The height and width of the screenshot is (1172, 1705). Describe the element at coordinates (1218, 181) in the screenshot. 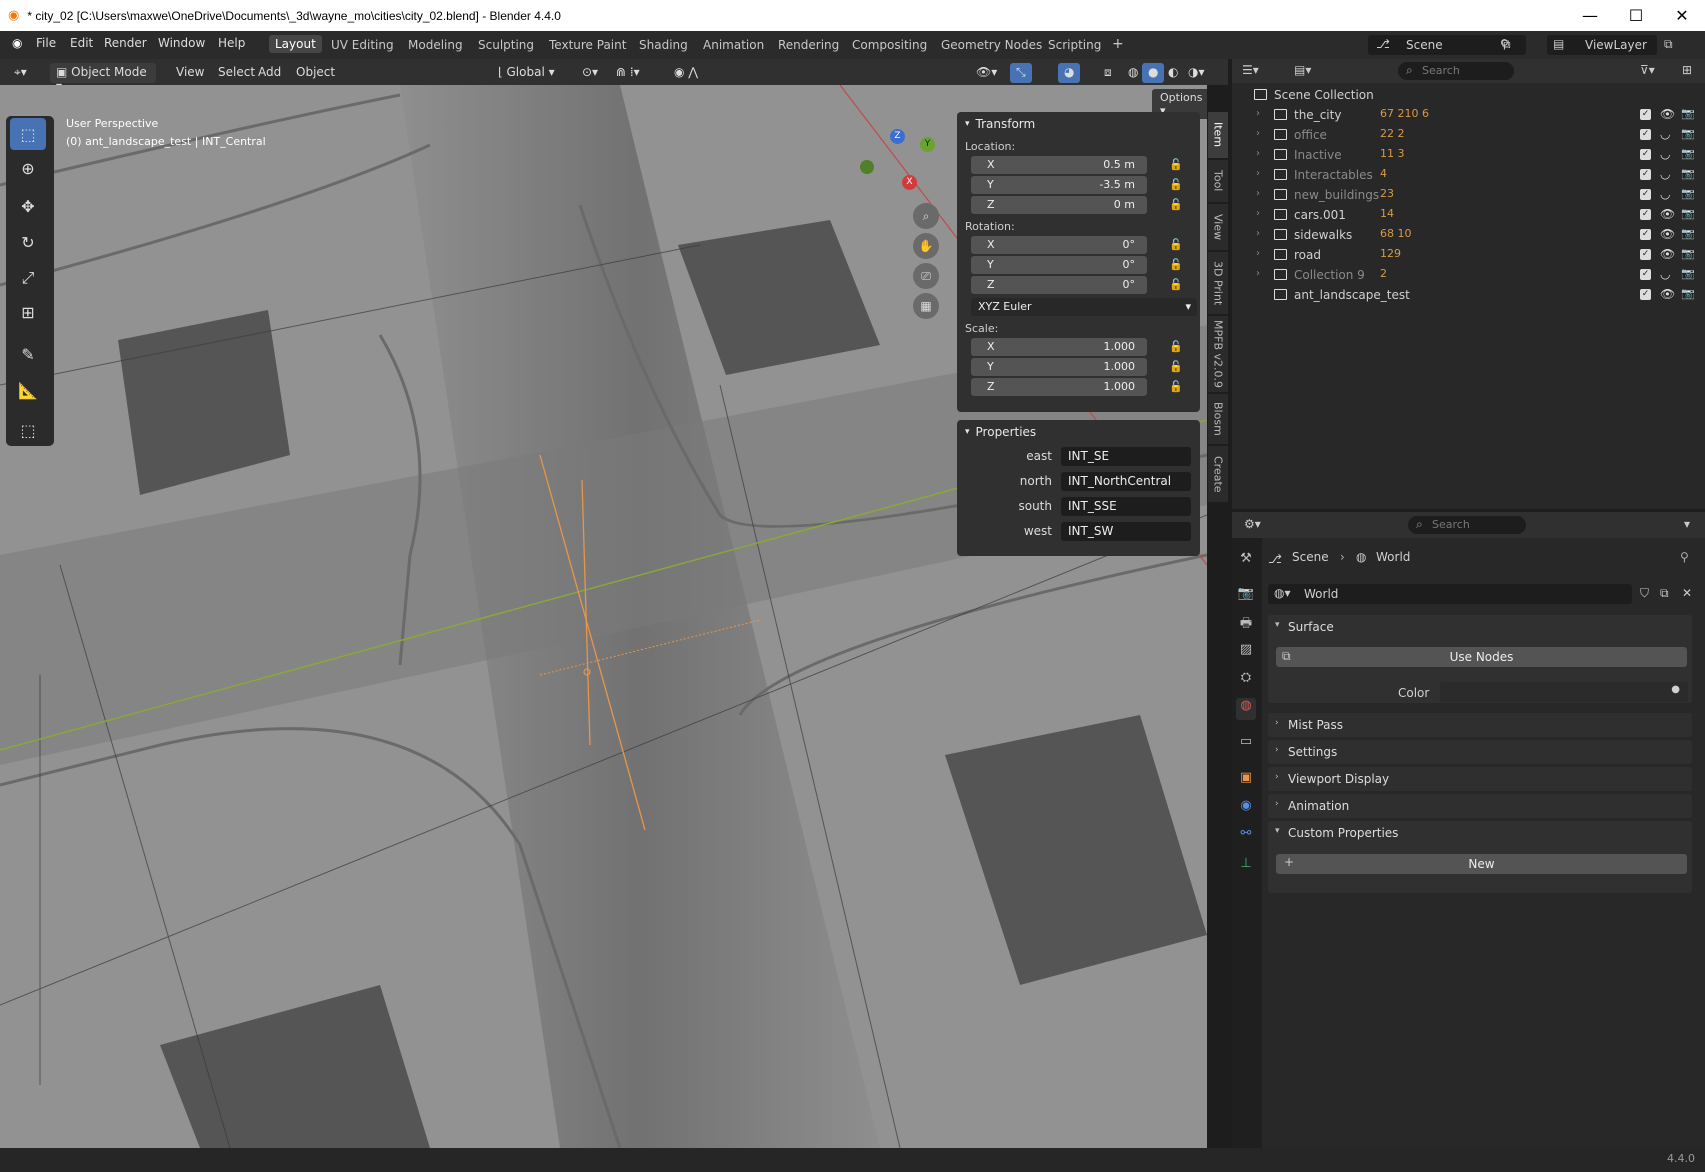

I see `sidetab-tool: Tool` at that location.